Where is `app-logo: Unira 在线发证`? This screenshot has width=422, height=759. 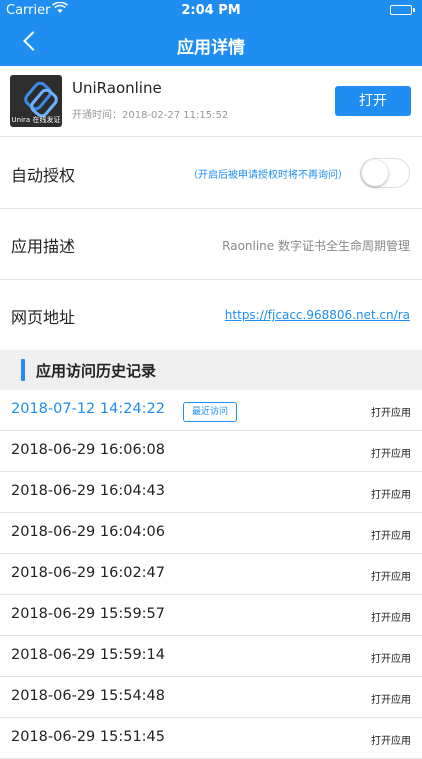 app-logo: Unira 在线发证 is located at coordinates (36, 101).